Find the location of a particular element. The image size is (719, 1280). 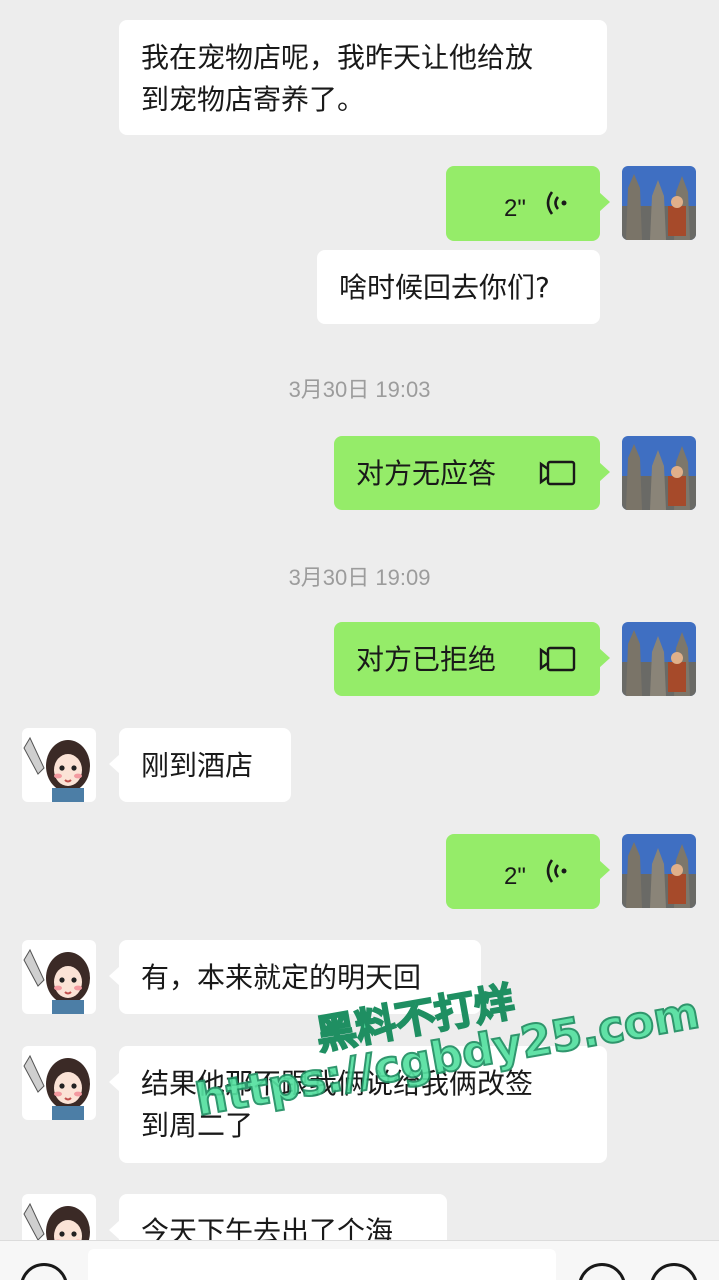

call-status-text: 对方已拒绝 is located at coordinates (426, 659).